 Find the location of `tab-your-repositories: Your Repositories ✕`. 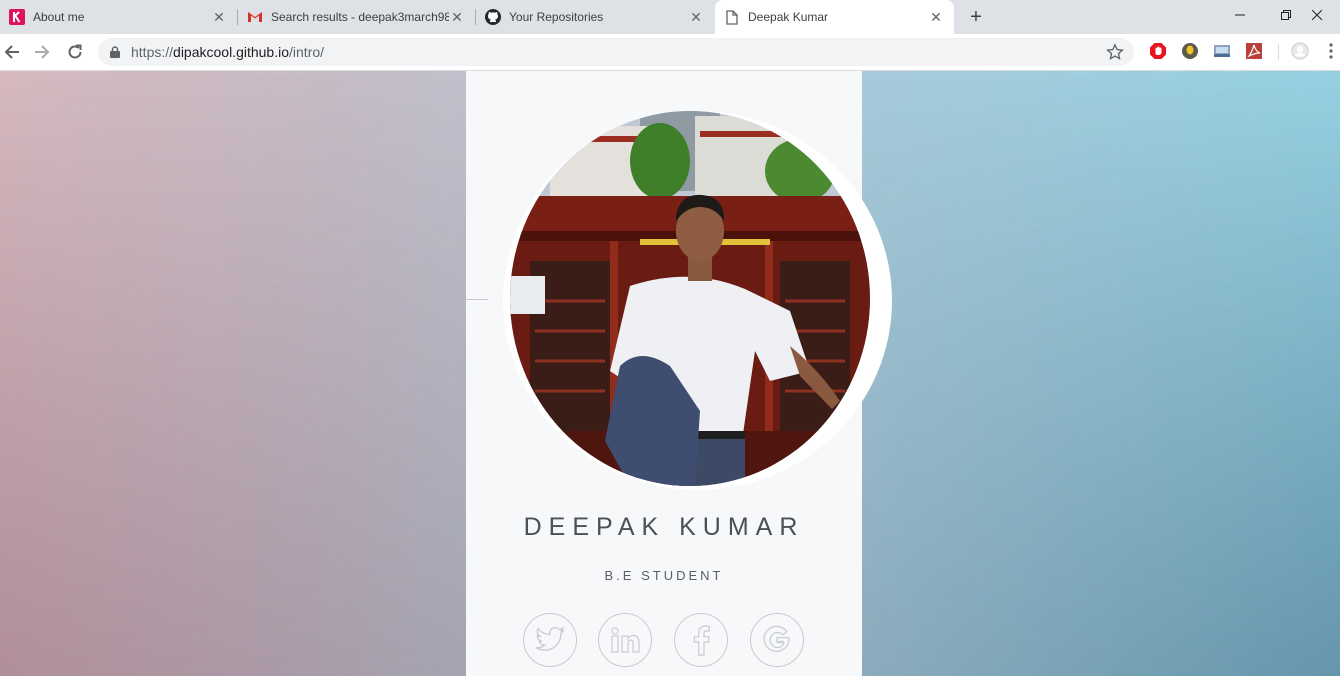

tab-your-repositories: Your Repositories ✕ is located at coordinates (595, 17).